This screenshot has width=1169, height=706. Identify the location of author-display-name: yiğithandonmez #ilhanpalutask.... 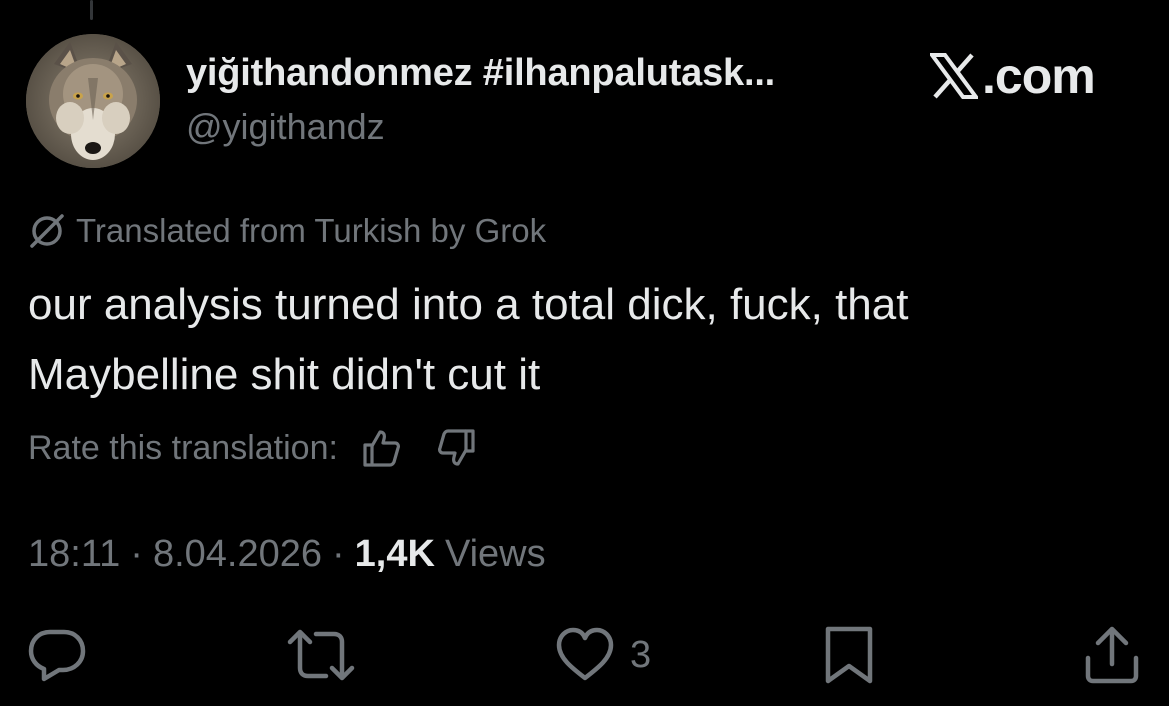
(480, 73).